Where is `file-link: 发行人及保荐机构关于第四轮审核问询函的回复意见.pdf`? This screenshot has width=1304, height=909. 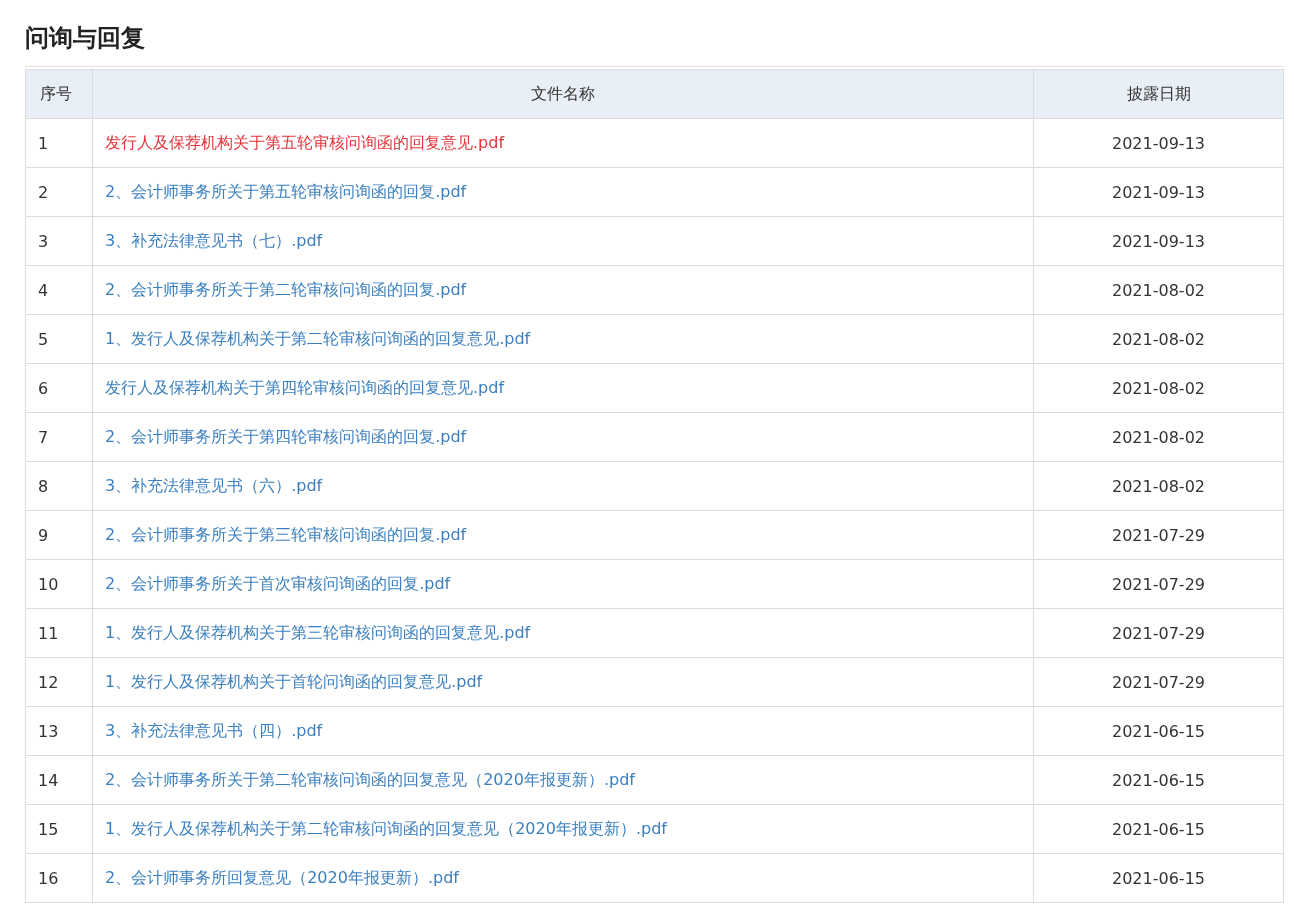
file-link: 发行人及保荐机构关于第四轮审核问询函的回复意见.pdf is located at coordinates (305, 387).